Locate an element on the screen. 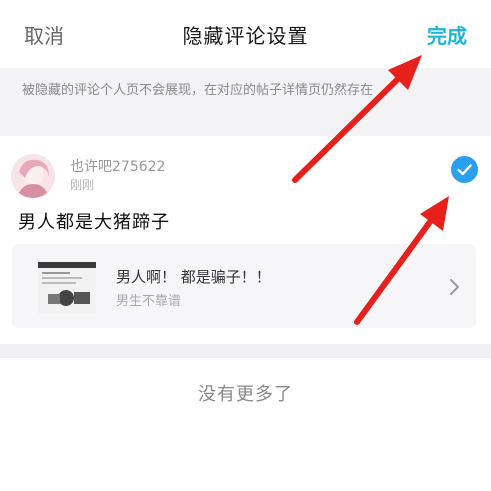 The image size is (491, 491). checkmark-icon is located at coordinates (464, 170).